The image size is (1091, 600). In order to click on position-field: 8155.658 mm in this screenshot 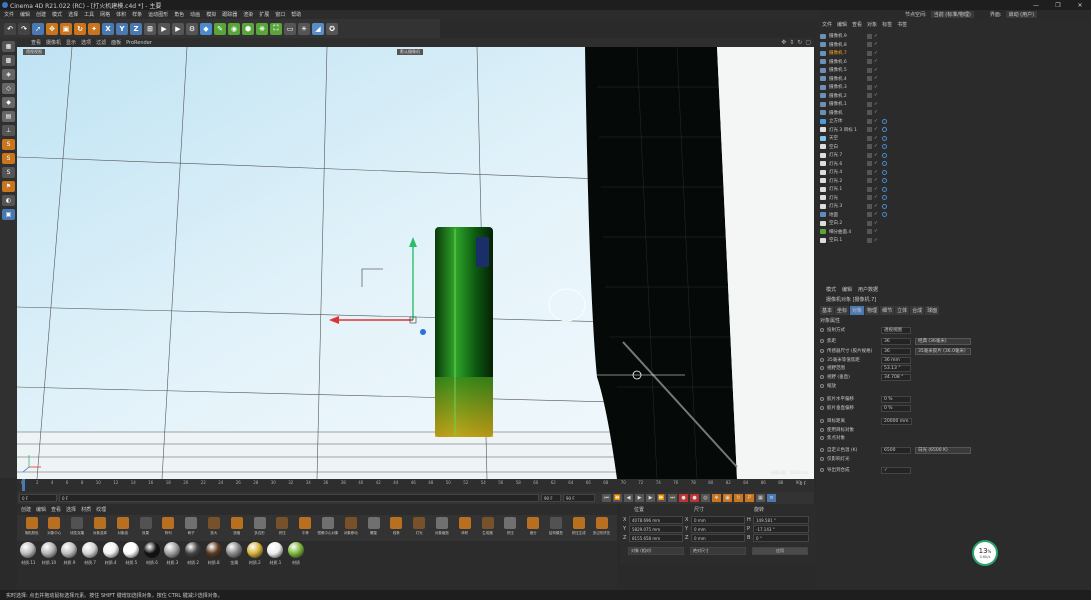, I will do `click(656, 538)`.